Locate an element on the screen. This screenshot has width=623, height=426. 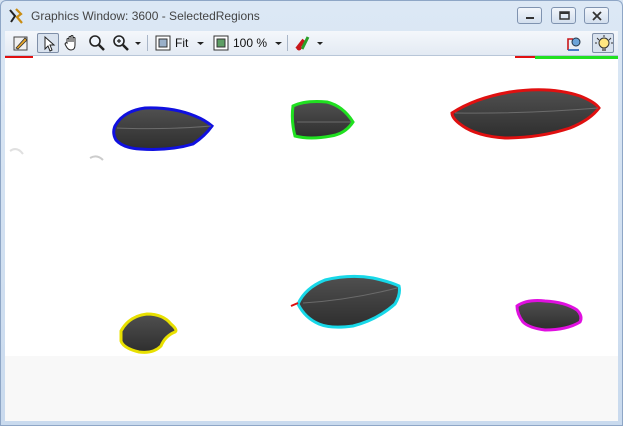
halcon-app-icon is located at coordinates (16, 16).